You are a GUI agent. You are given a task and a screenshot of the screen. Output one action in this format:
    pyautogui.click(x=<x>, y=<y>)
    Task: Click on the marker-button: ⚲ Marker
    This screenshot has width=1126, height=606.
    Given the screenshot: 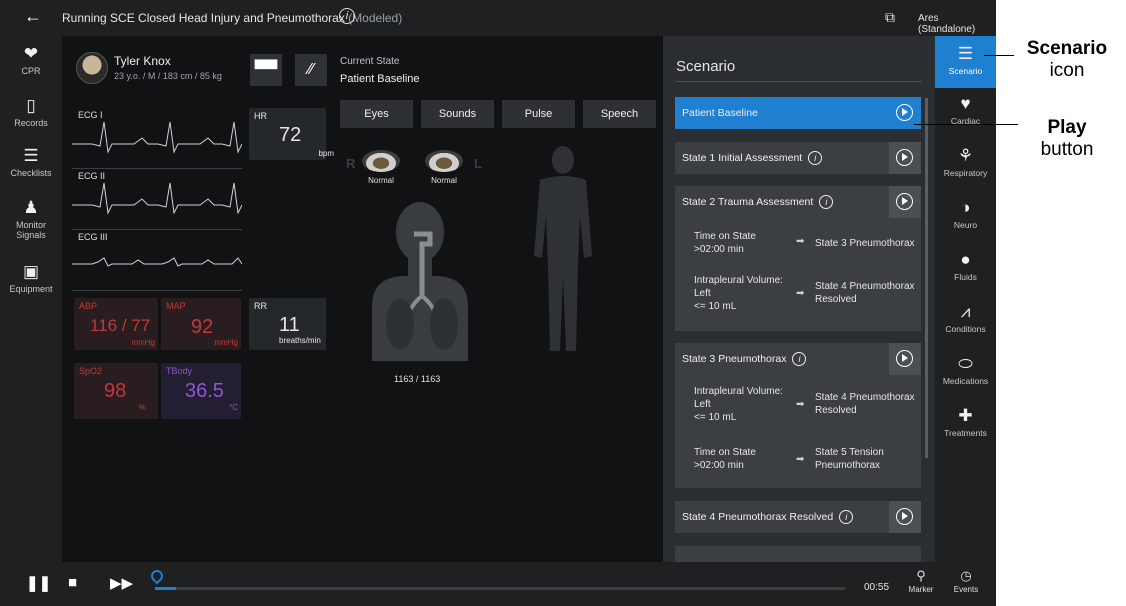 What is the action you would take?
    pyautogui.click(x=921, y=581)
    